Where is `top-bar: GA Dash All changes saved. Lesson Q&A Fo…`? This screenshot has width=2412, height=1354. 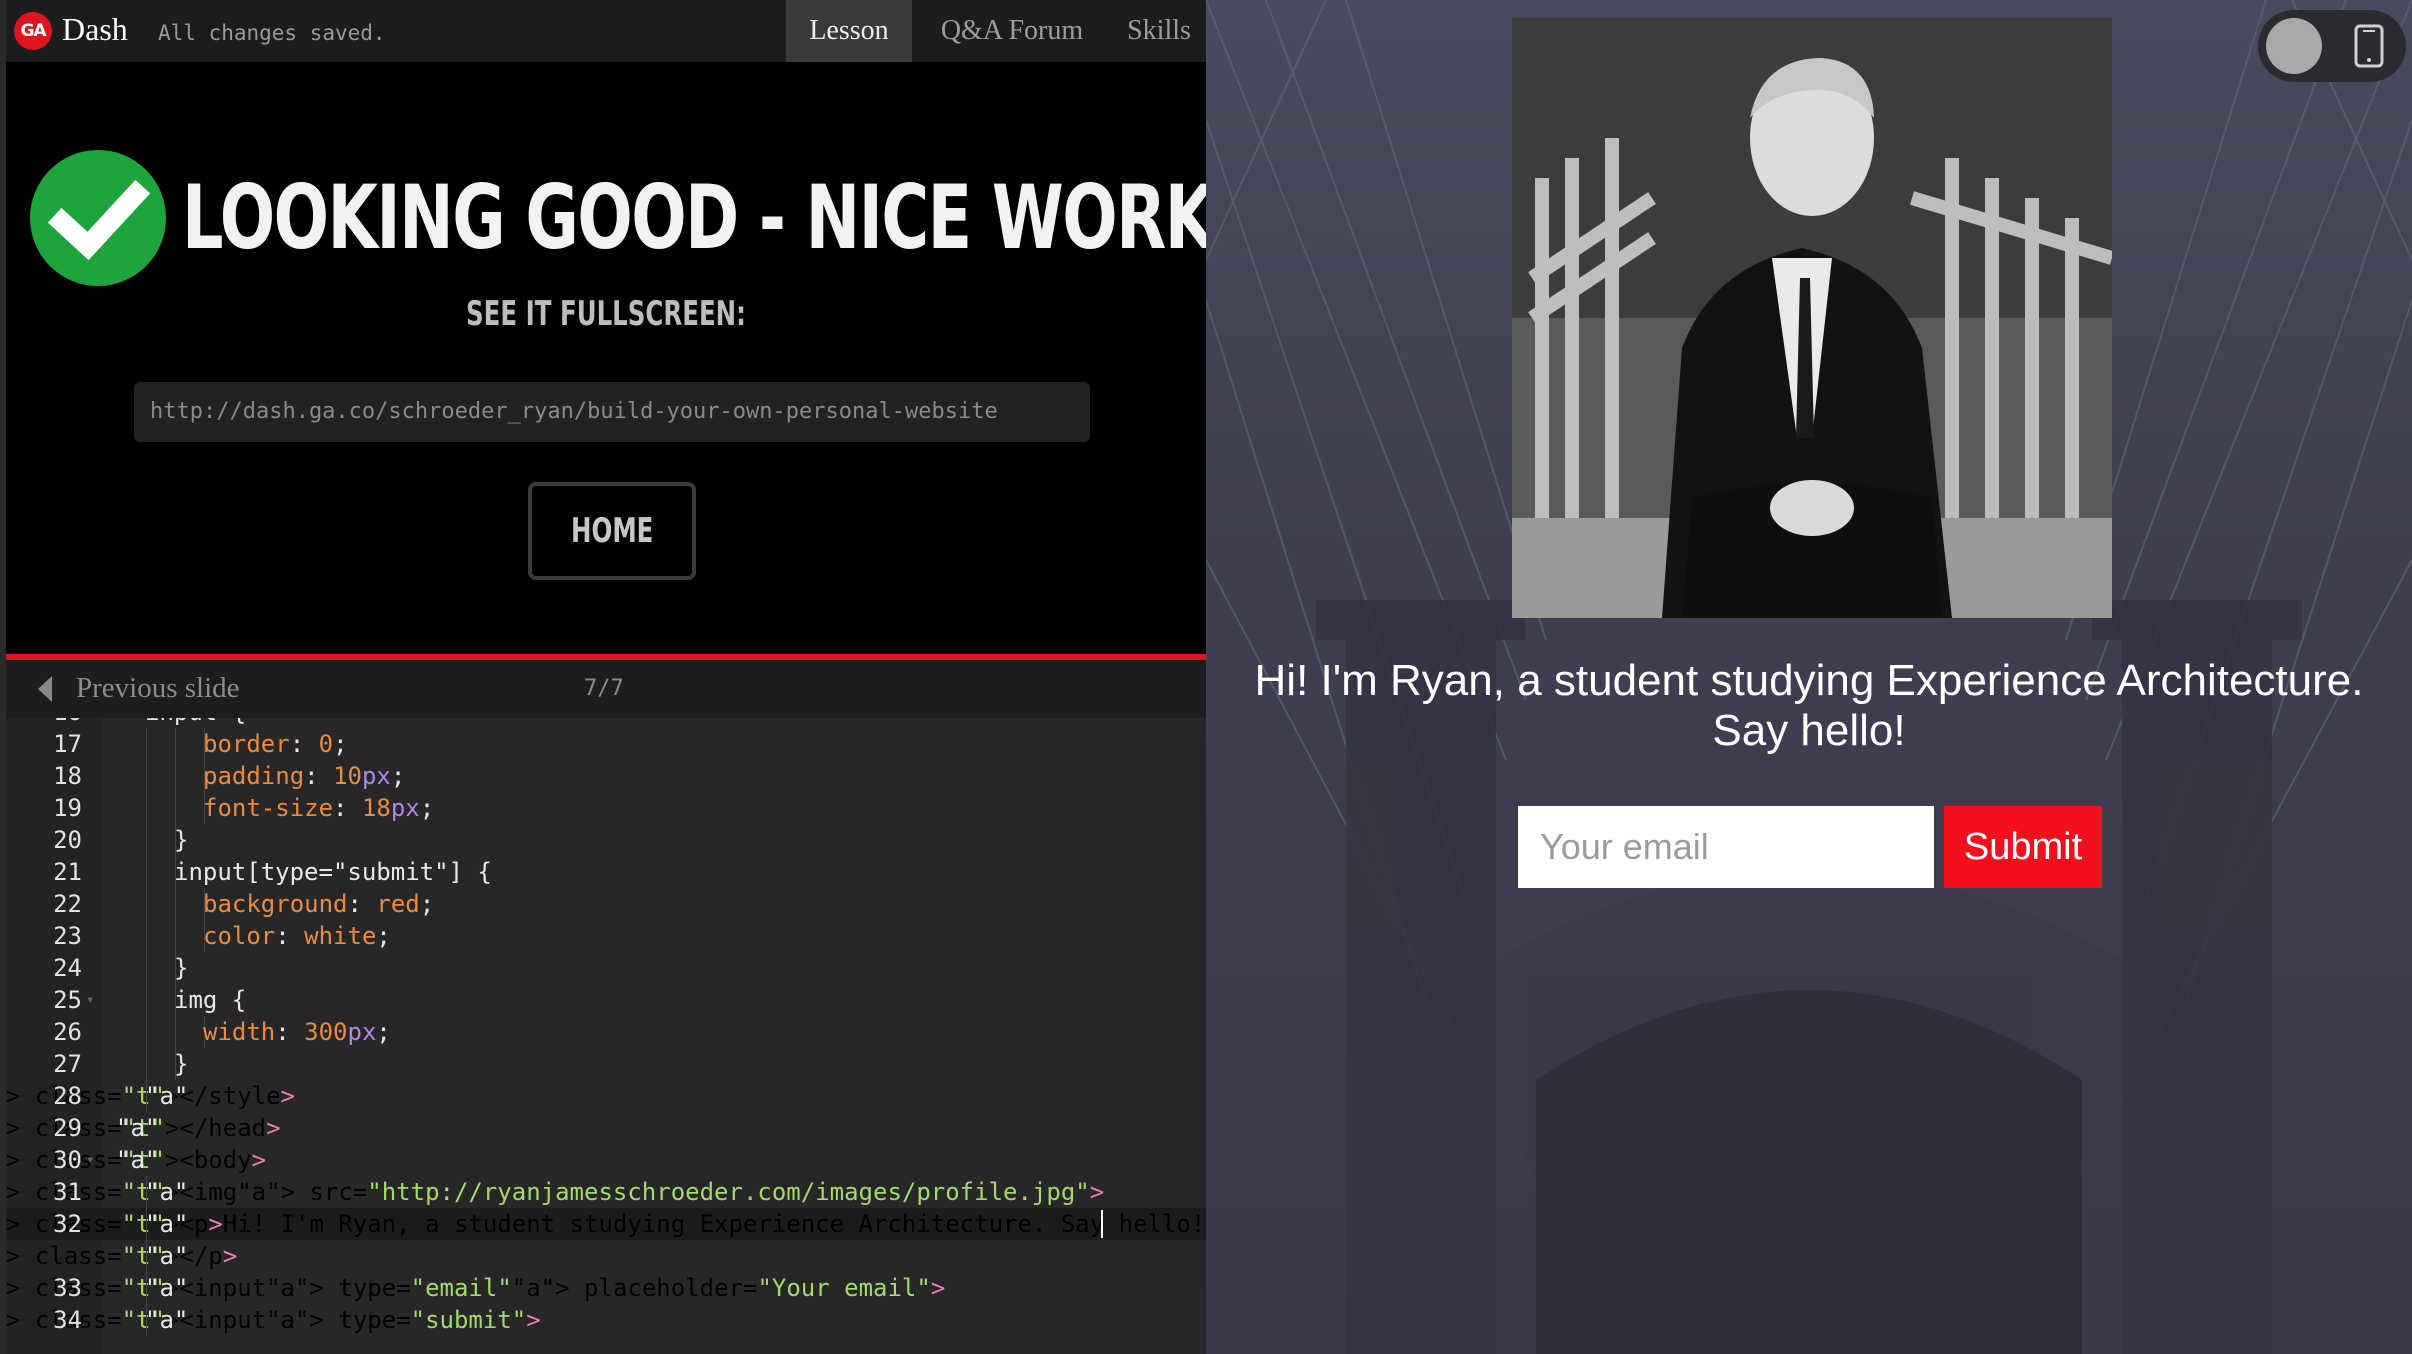 top-bar: GA Dash All changes saved. Lesson Q&A Fo… is located at coordinates (606, 31).